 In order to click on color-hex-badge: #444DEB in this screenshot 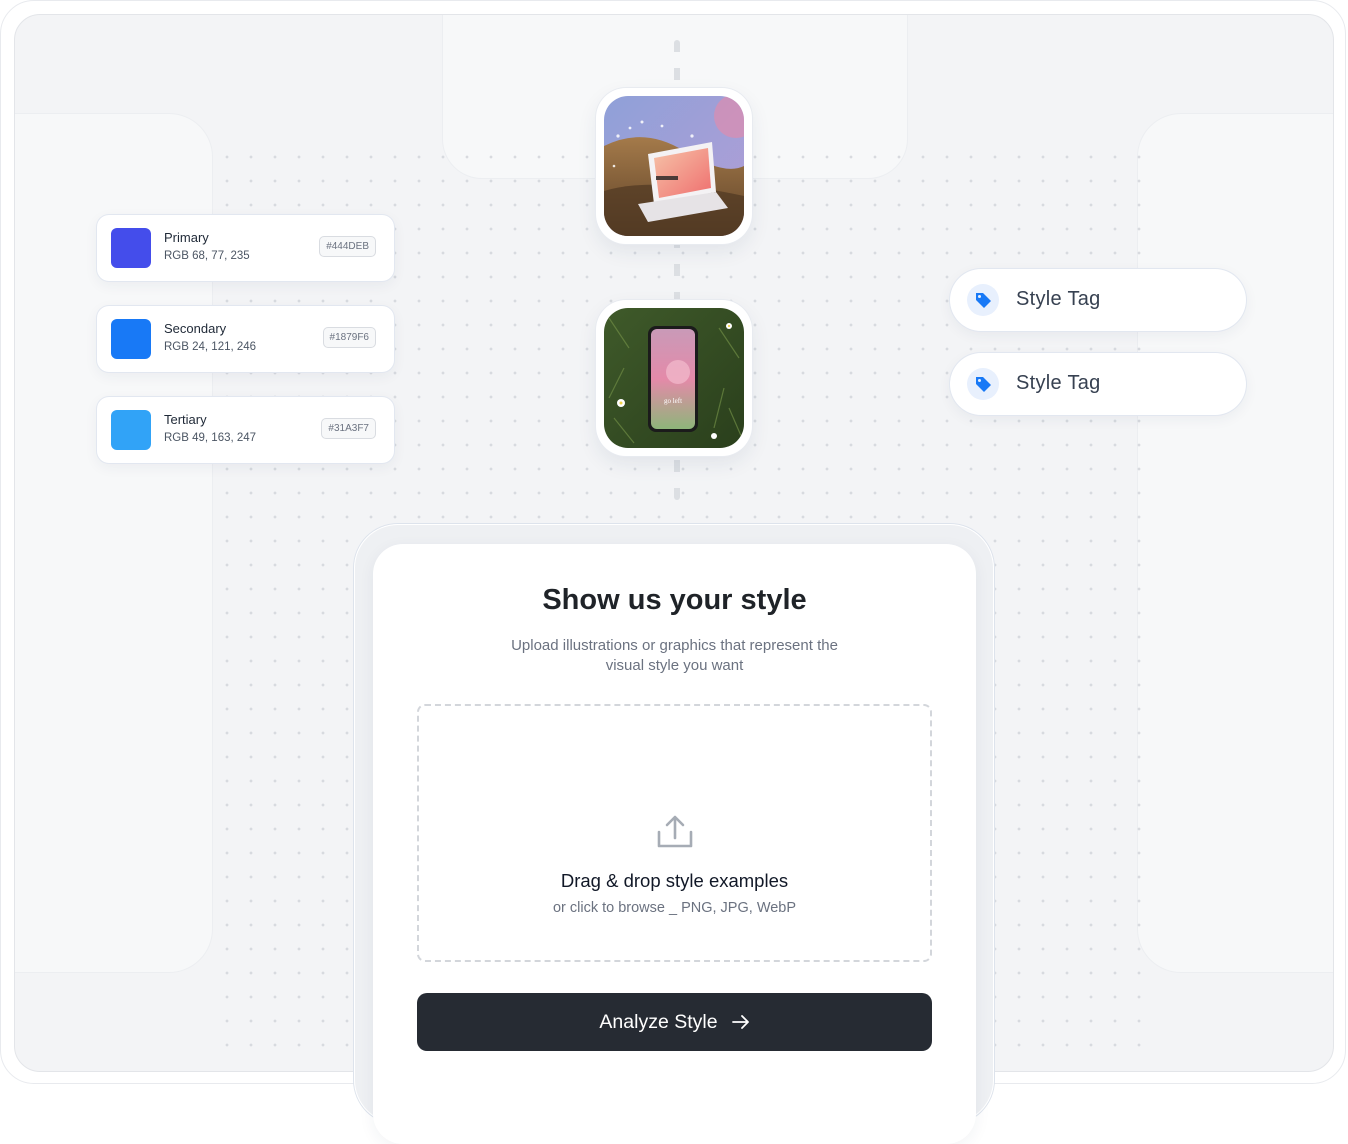, I will do `click(347, 246)`.